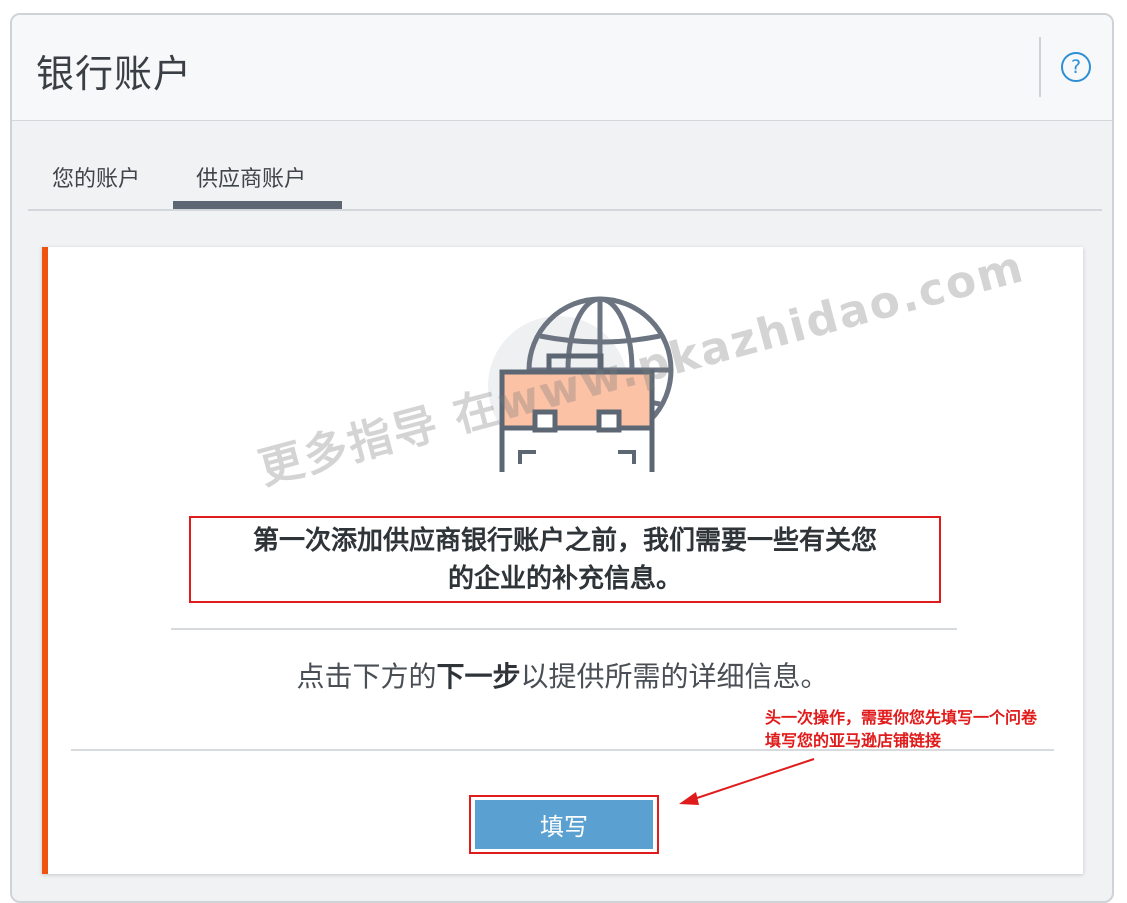 The width and height of the screenshot is (1127, 903). Describe the element at coordinates (901, 717) in the screenshot. I see `annotation-line-1: 头一次操作，需要你您先填写一个问卷` at that location.